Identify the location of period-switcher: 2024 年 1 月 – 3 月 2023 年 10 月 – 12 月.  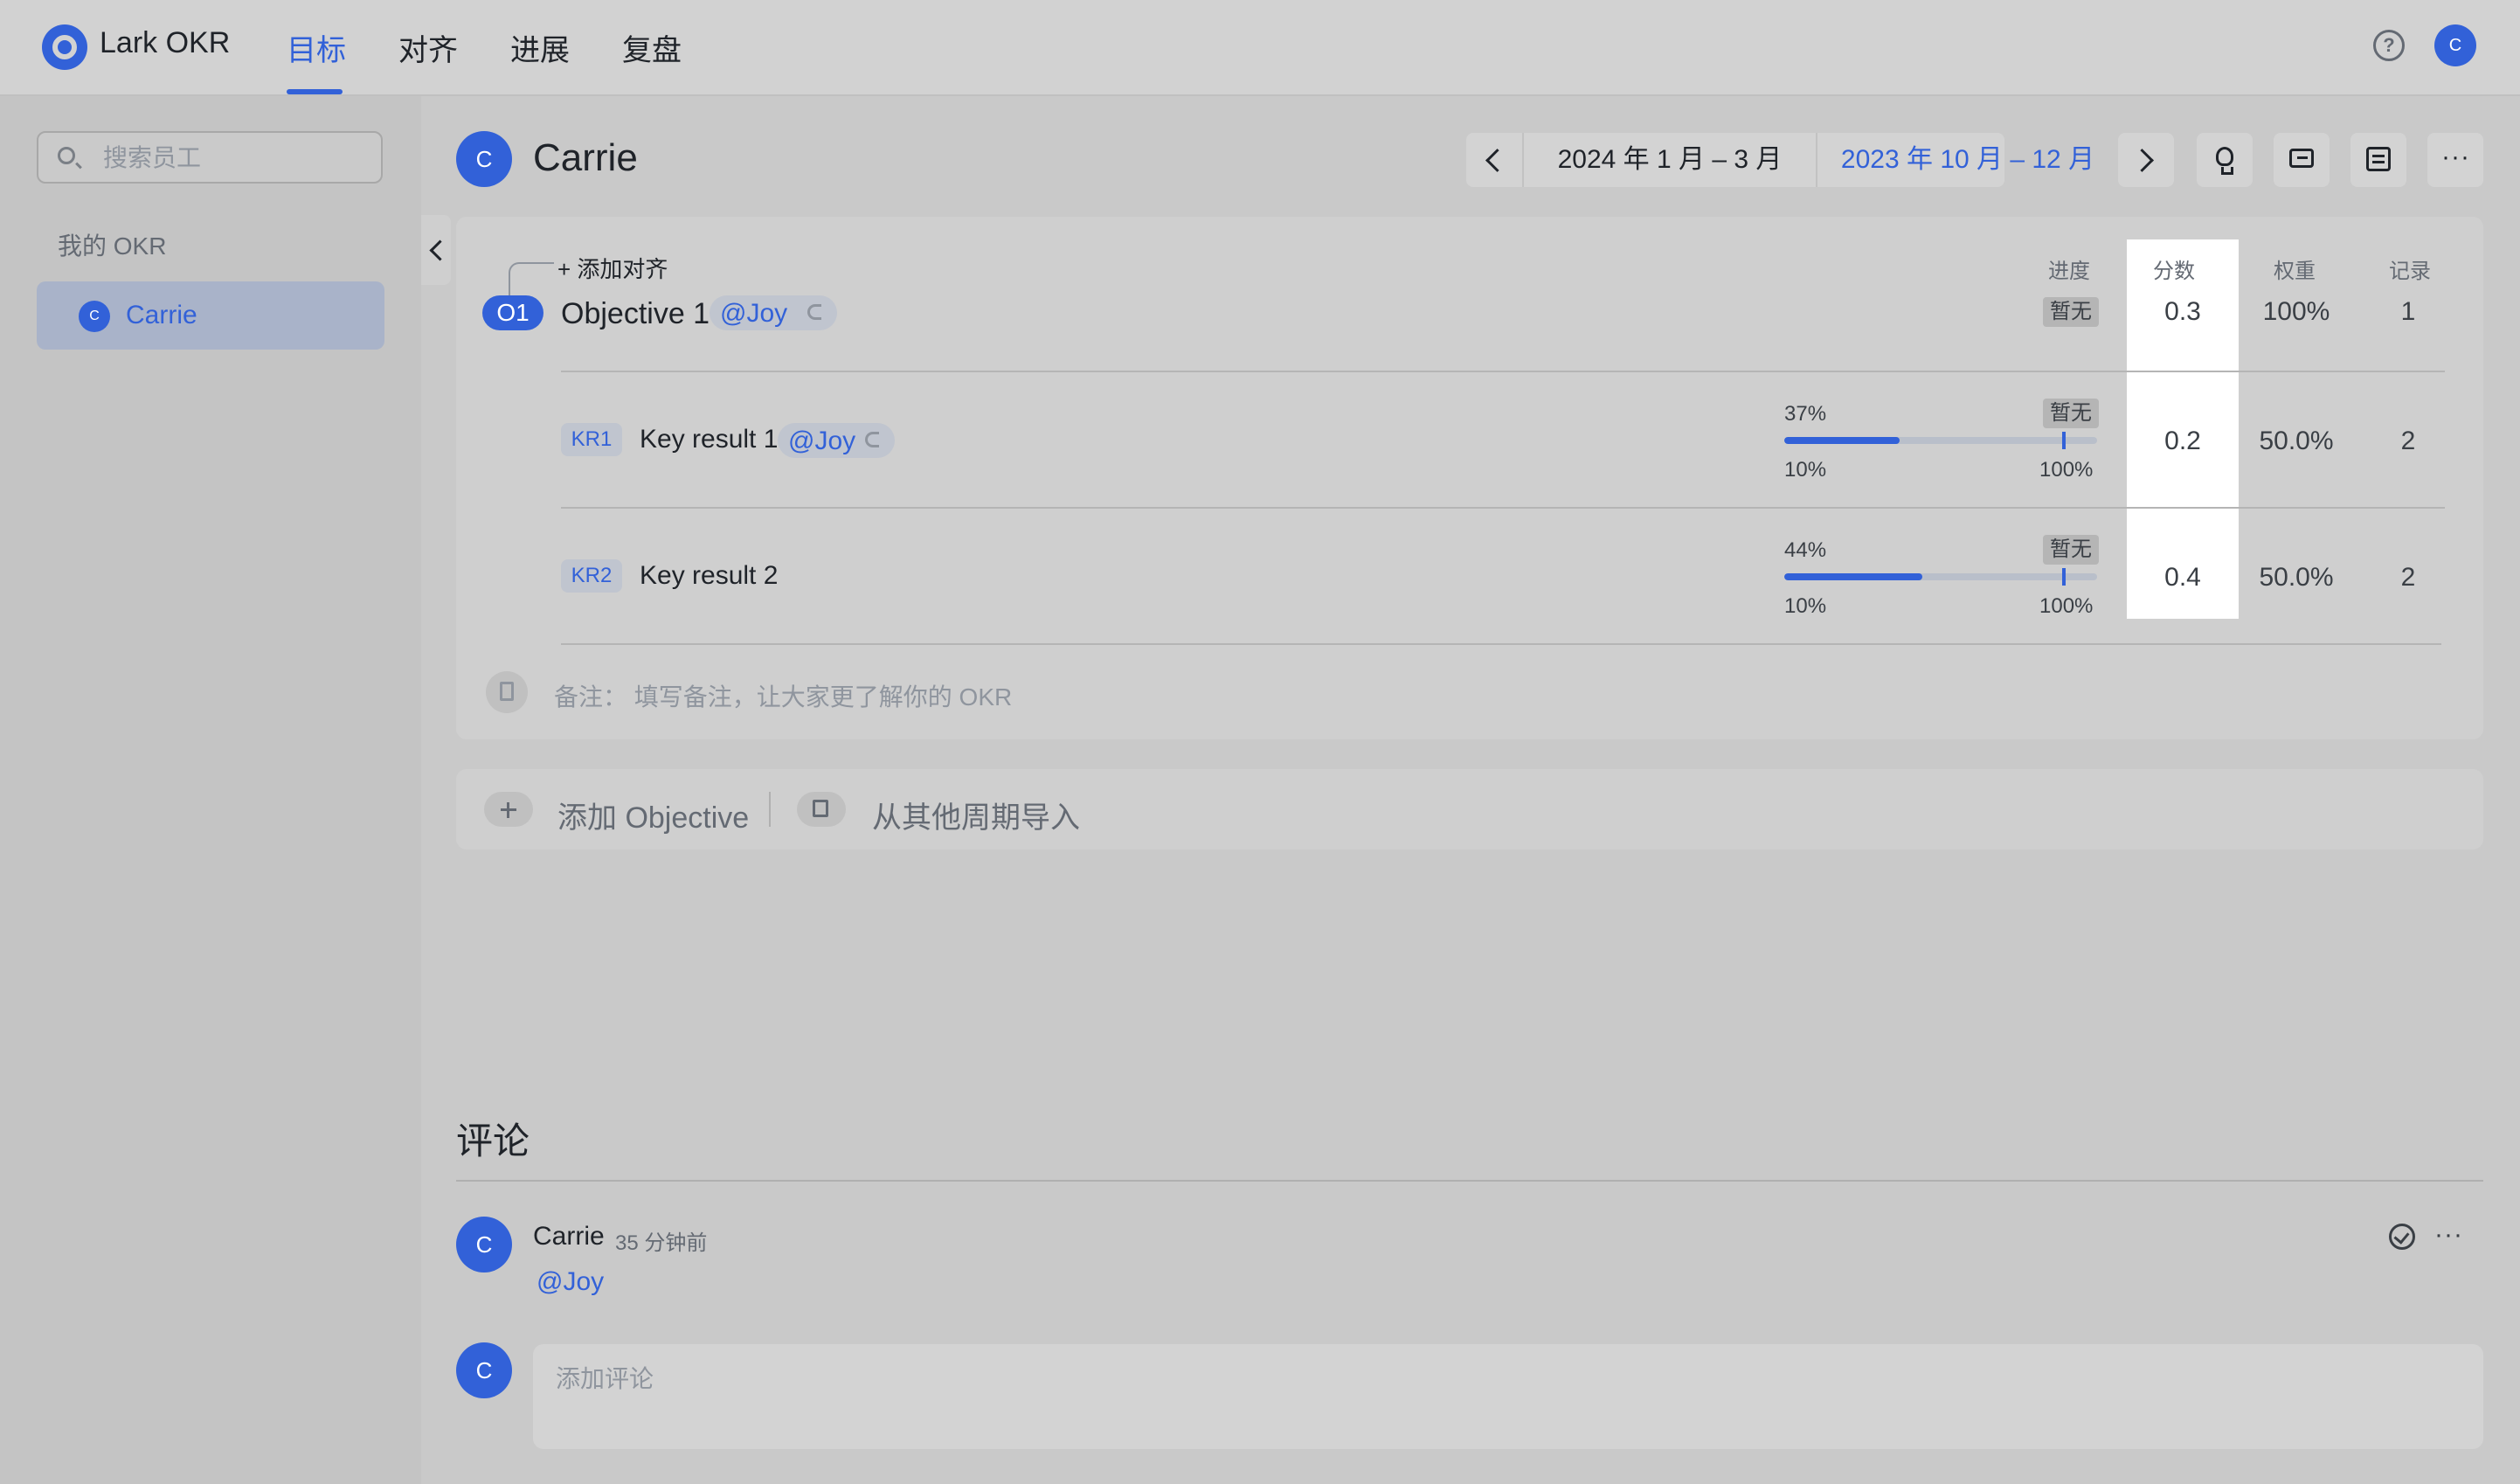
(1780, 160).